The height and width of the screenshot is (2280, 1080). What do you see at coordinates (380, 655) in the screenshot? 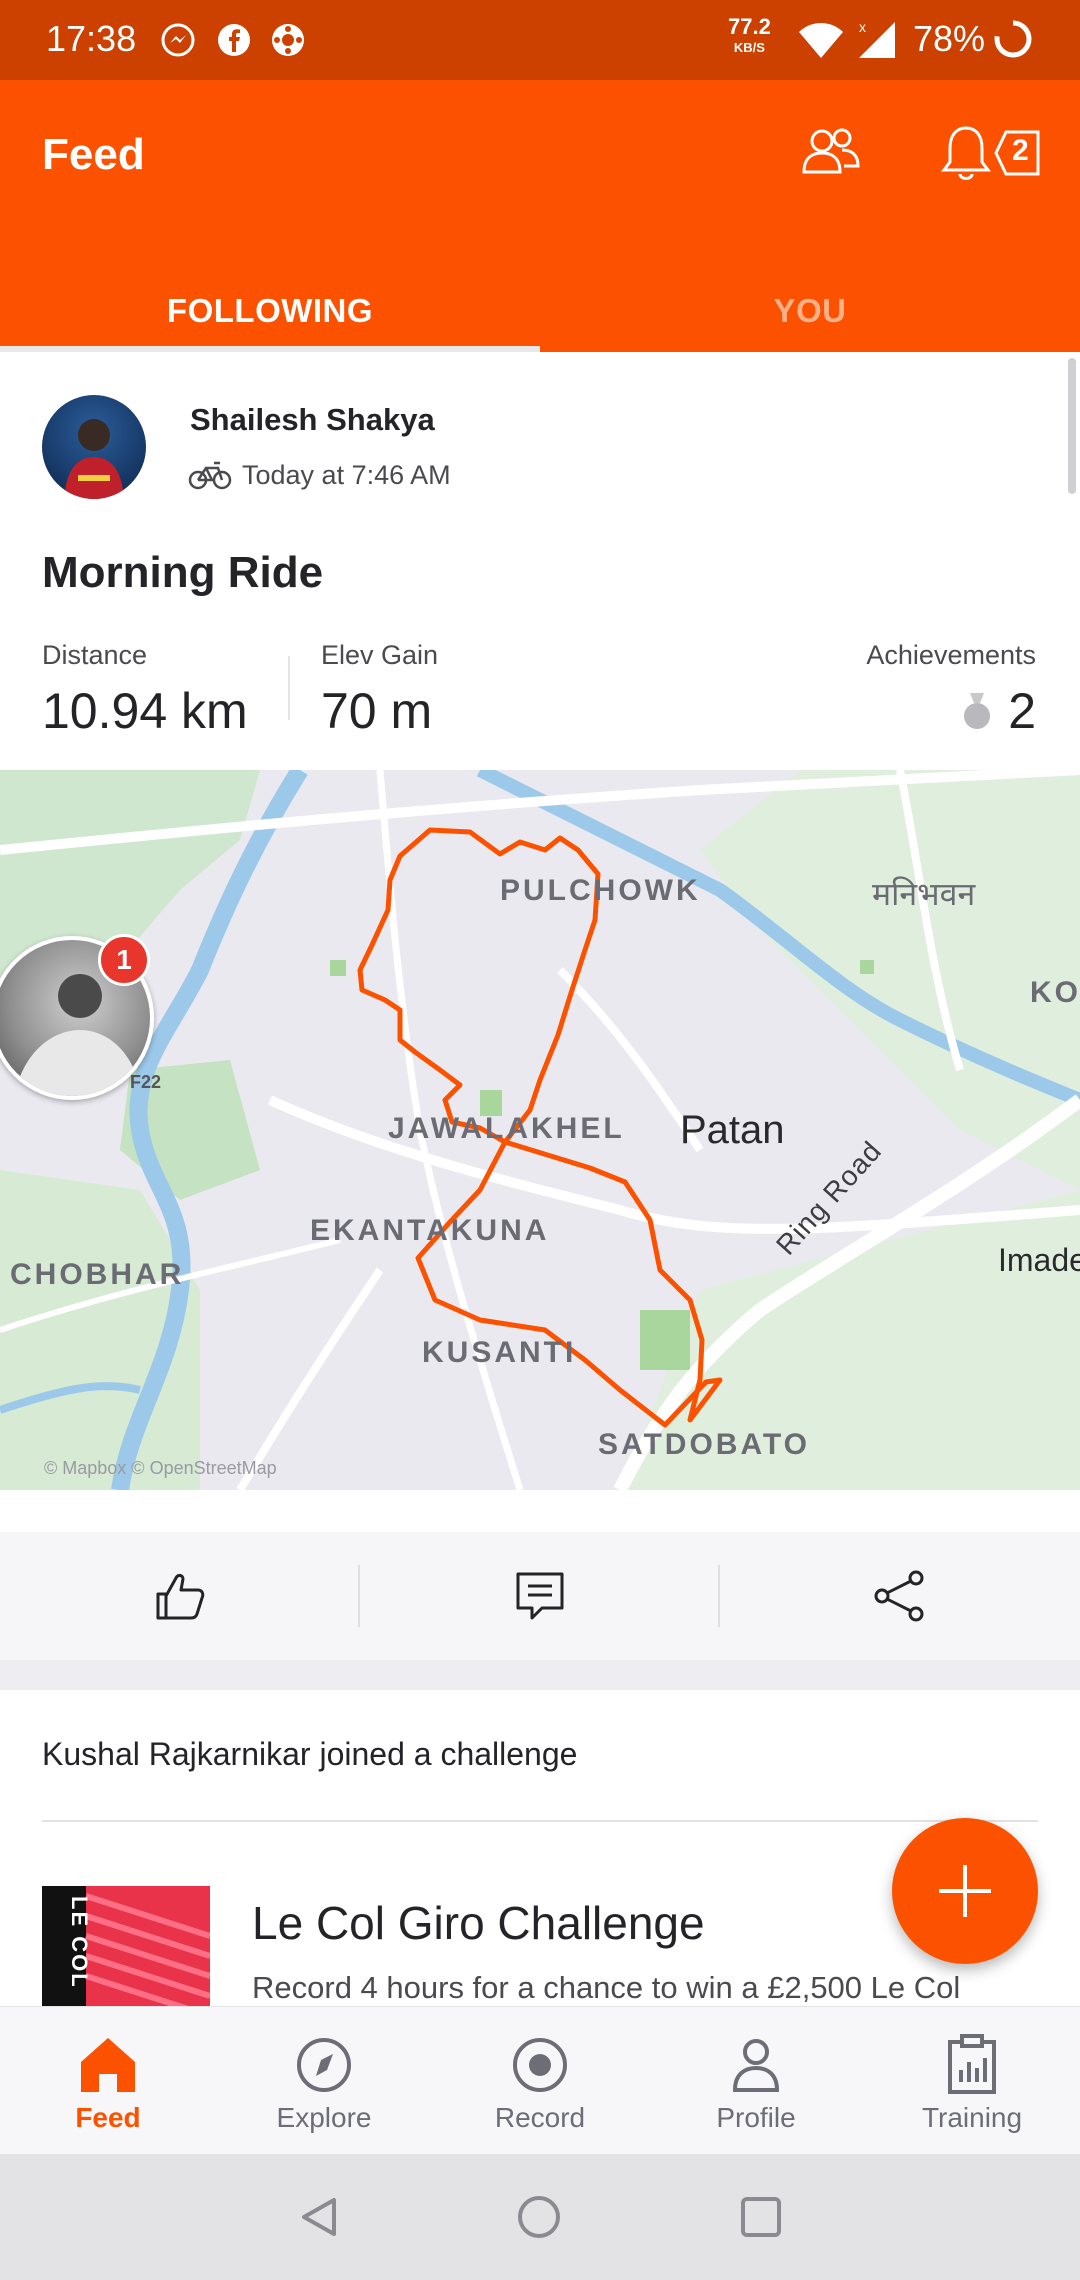
I see `elevation-label: Elev Gain` at bounding box center [380, 655].